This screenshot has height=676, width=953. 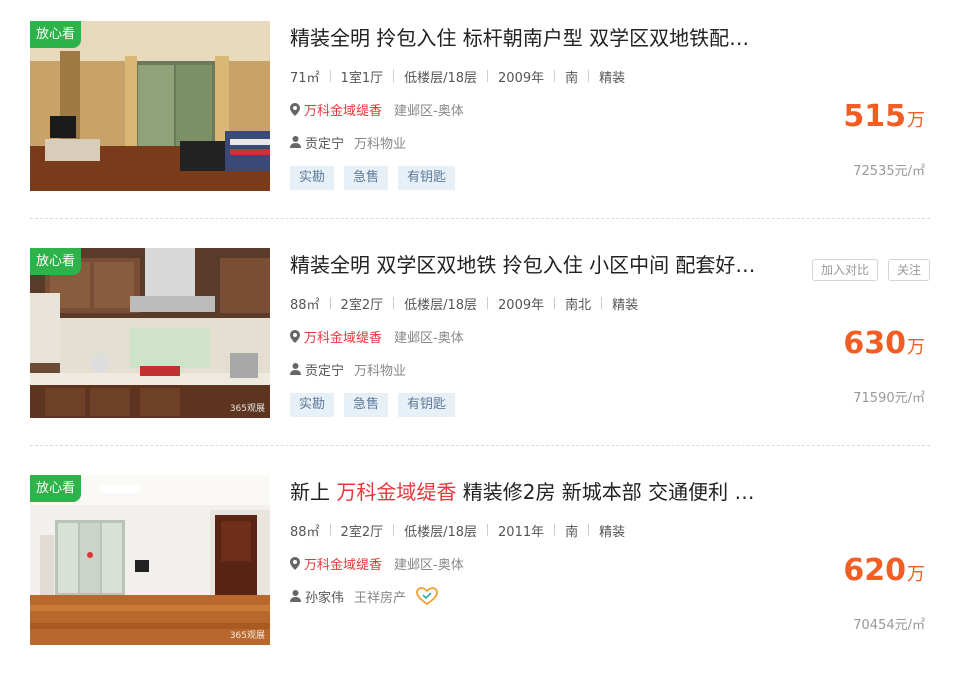 I want to click on heart-badge-icon, so click(x=427, y=596).